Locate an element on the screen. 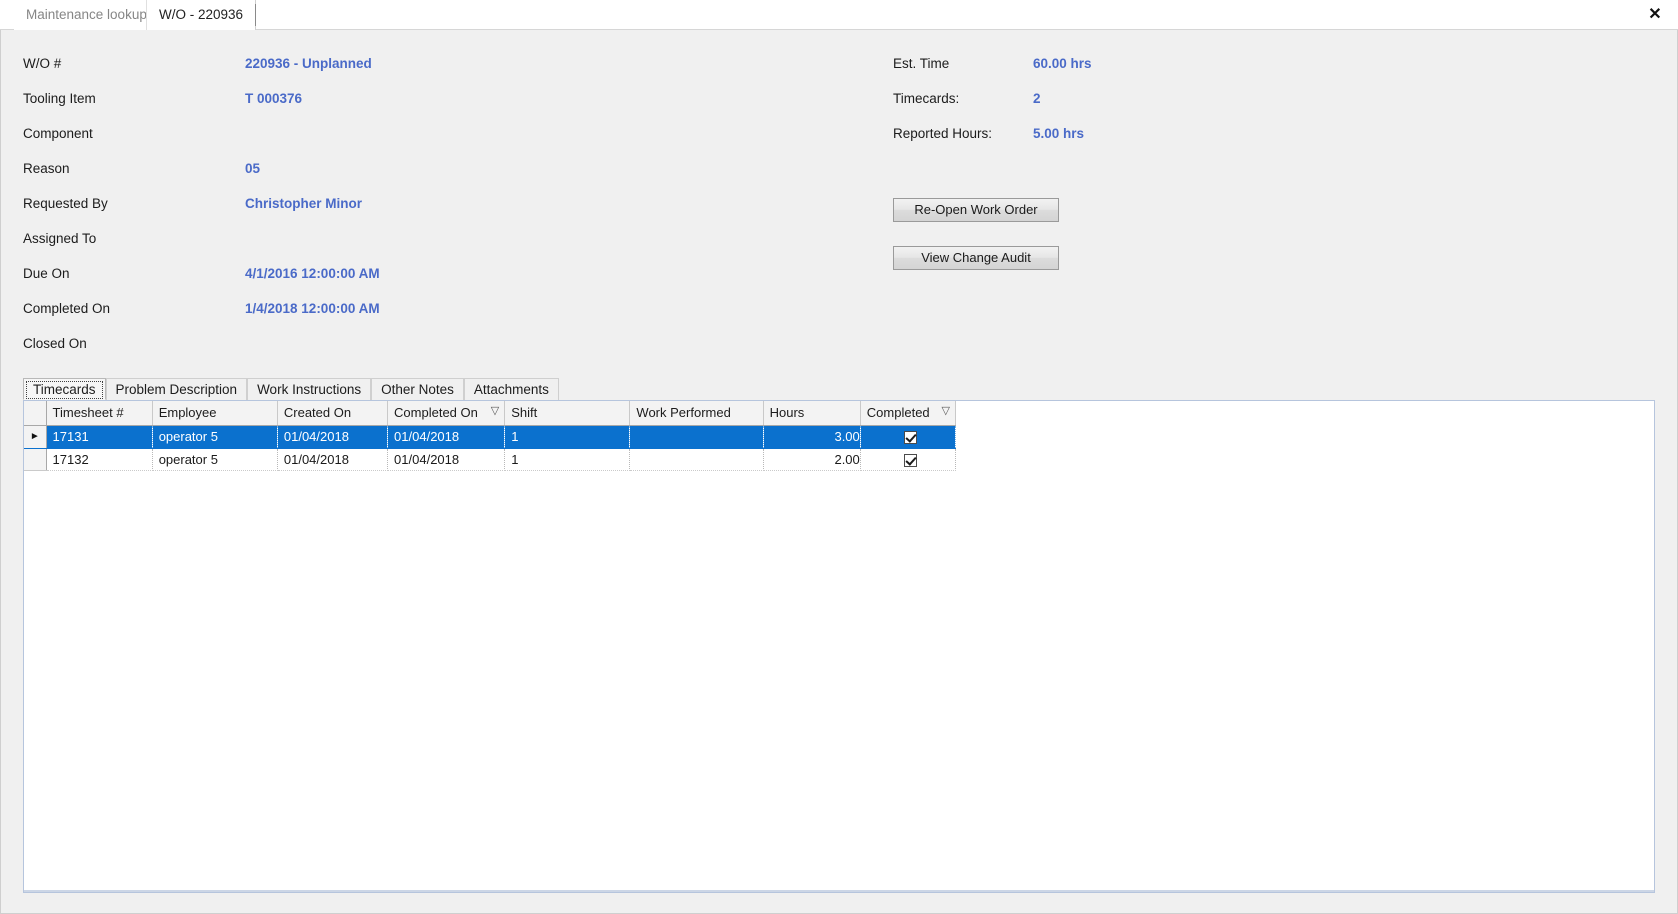 This screenshot has width=1678, height=914. summary-value-reported-hours: 5.00 hrs is located at coordinates (1059, 133).